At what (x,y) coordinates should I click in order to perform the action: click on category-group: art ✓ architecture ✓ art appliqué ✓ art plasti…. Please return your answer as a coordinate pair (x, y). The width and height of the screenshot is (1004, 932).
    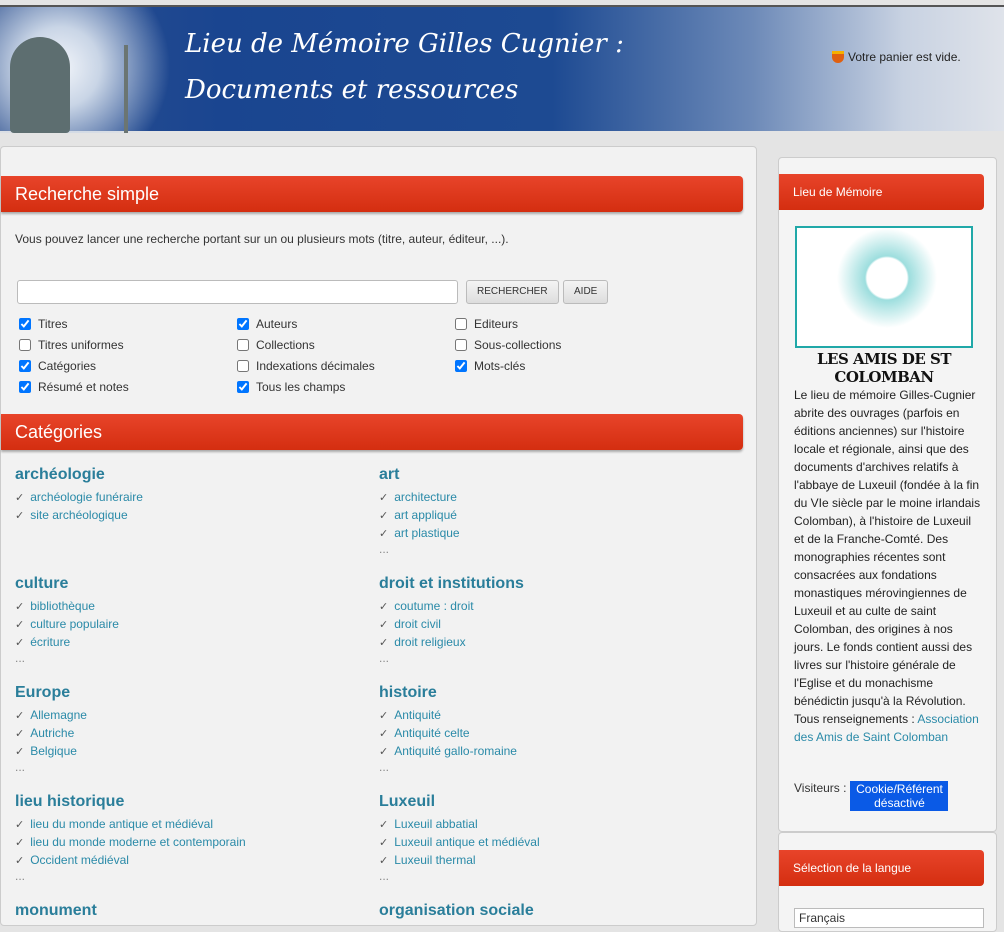
    Looking at the image, I should click on (549, 513).